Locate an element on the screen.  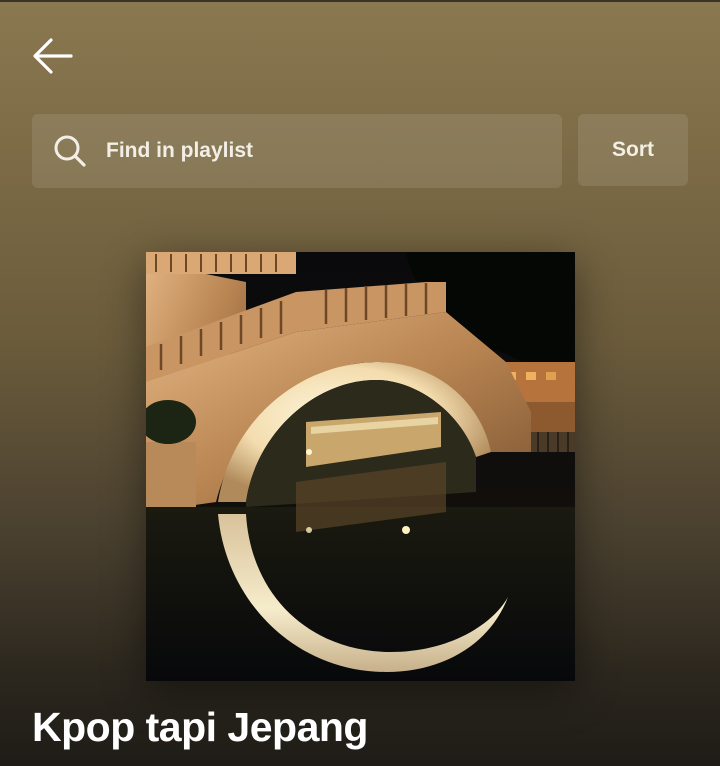
search-box is located at coordinates (297, 151).